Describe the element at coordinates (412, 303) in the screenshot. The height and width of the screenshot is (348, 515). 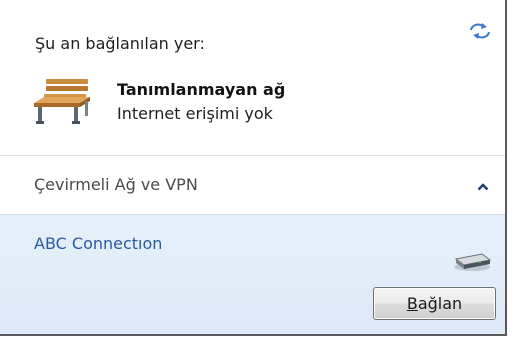
I see `connect-button-mnemonic: B` at that location.